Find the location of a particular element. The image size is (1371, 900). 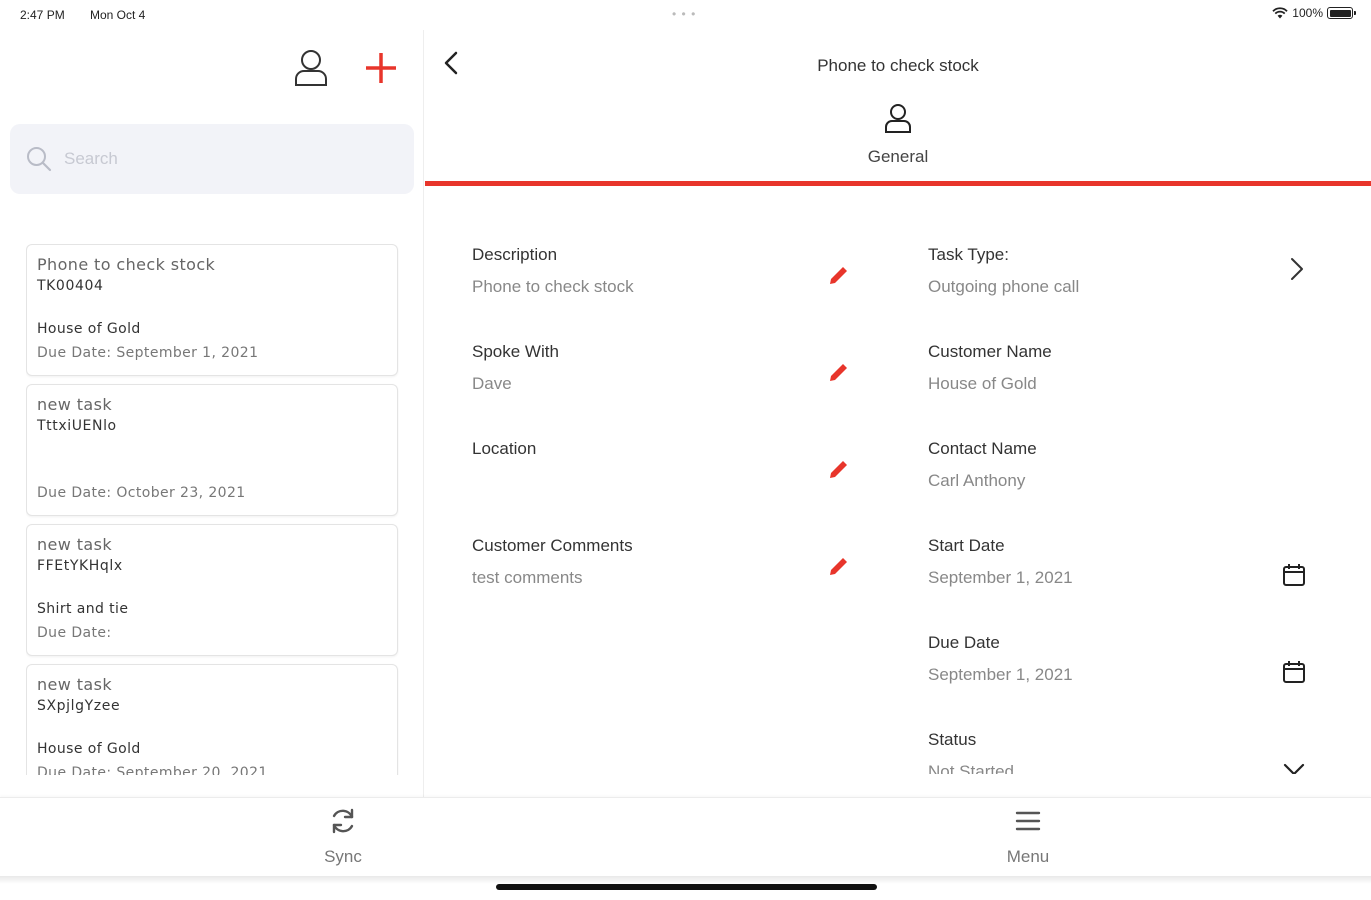

customer-name-field: Customer Name House of Gold is located at coordinates (1118, 377).